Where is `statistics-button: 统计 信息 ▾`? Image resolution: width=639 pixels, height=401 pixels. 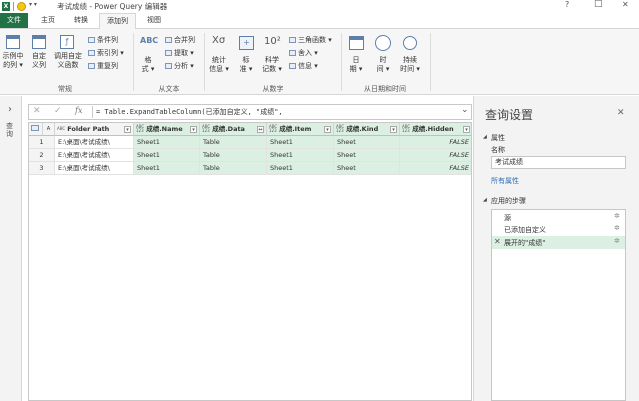 statistics-button: 统计 信息 ▾ is located at coordinates (219, 65).